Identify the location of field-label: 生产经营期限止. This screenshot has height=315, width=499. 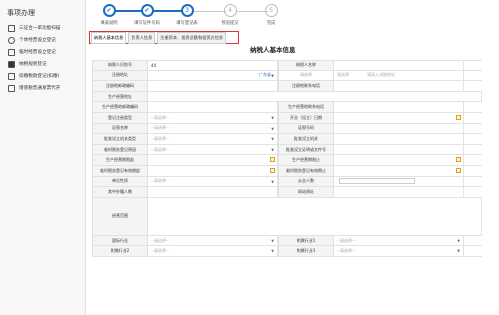
(306, 160).